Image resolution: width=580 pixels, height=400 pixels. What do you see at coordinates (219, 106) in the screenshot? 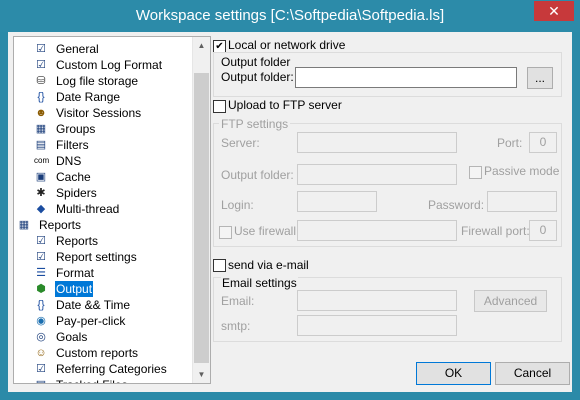
I see `ftp-upload-checkbox` at bounding box center [219, 106].